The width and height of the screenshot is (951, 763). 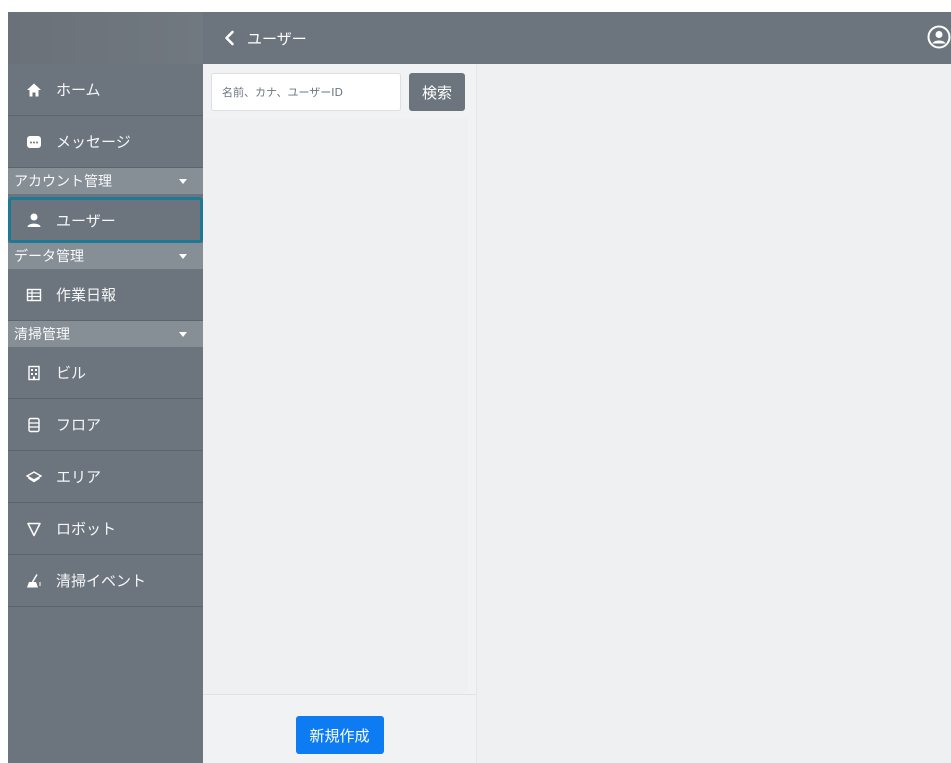 What do you see at coordinates (105, 256) in the screenshot?
I see `section-data-management: データ管理` at bounding box center [105, 256].